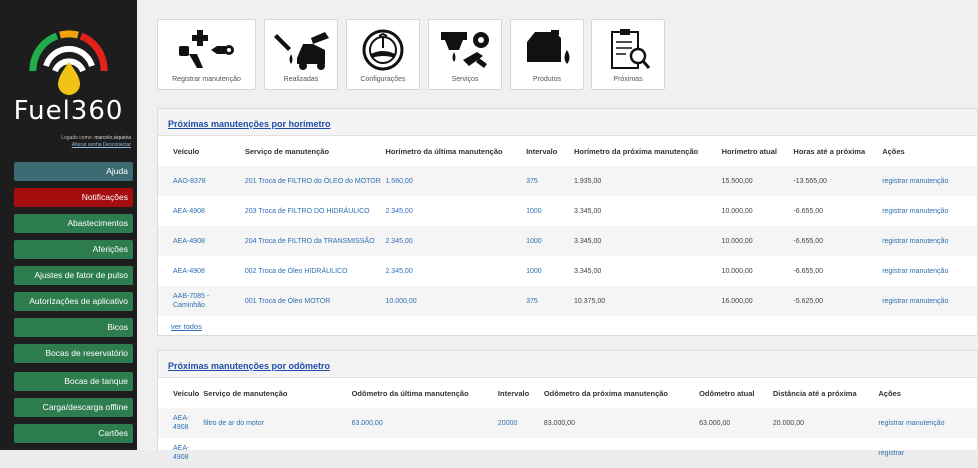 Image resolution: width=978 pixels, height=468 pixels. What do you see at coordinates (73, 249) in the screenshot?
I see `sidebar-item-afericoes: Aferições` at bounding box center [73, 249].